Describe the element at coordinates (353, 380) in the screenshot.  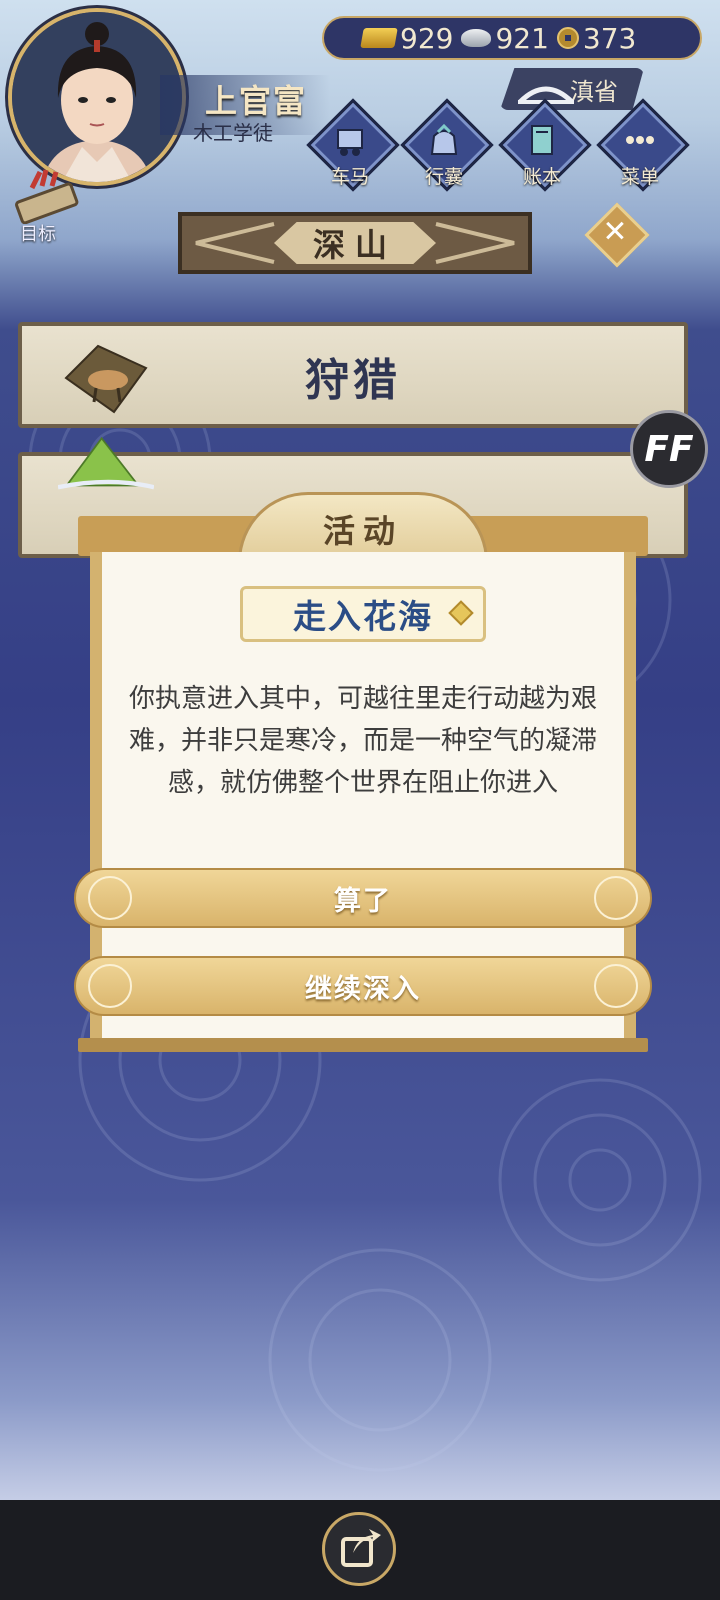
I see `activity-label: 狩猎` at that location.